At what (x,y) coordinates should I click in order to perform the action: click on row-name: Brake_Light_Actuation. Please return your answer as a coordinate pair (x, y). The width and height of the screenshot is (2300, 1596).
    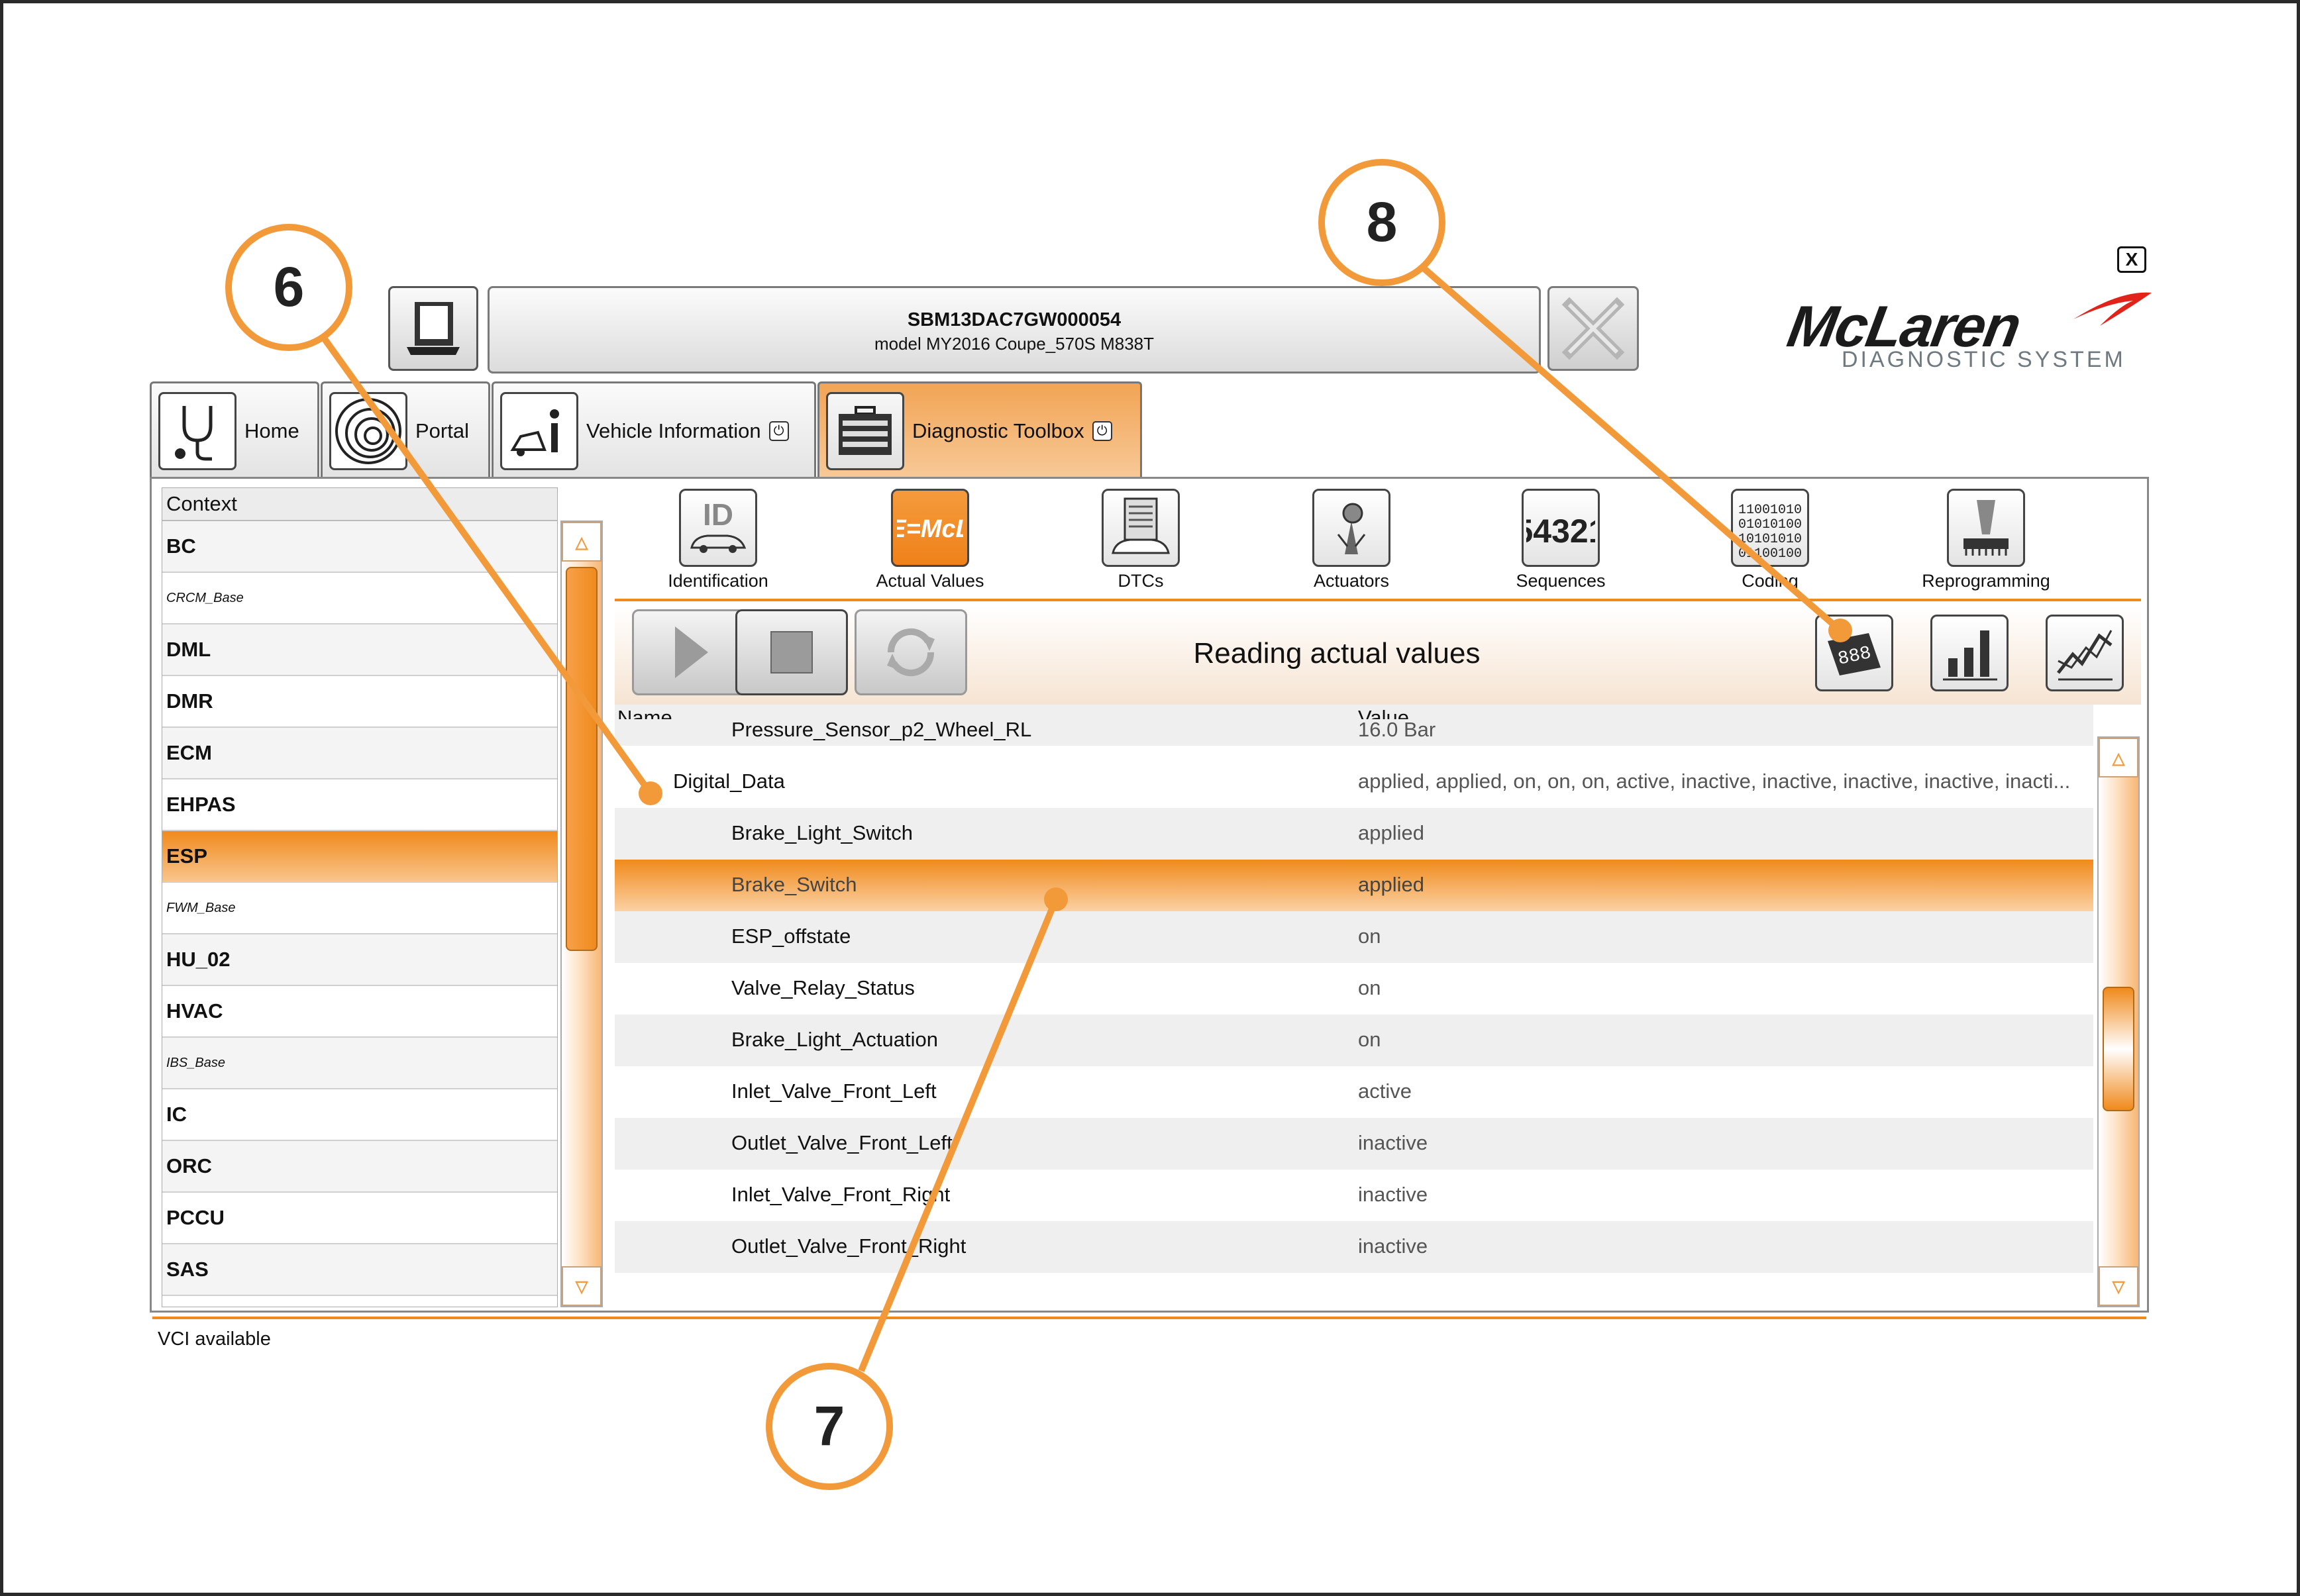
    Looking at the image, I should click on (834, 1039).